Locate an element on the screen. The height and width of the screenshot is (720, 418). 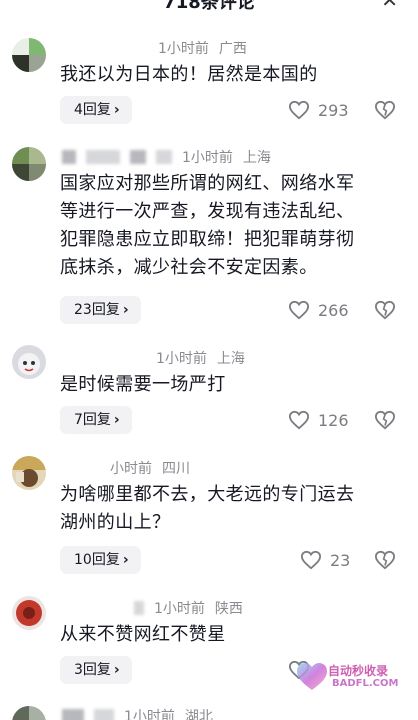
view-replies-button: 23回复 › is located at coordinates (100, 310).